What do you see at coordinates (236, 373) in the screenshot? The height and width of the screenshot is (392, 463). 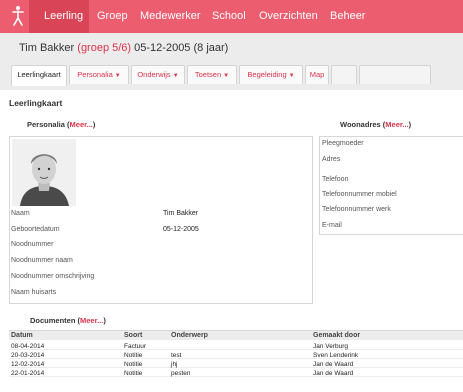 I see `table-row: 22-01-2014 Notitie pesten Jan de Waard` at bounding box center [236, 373].